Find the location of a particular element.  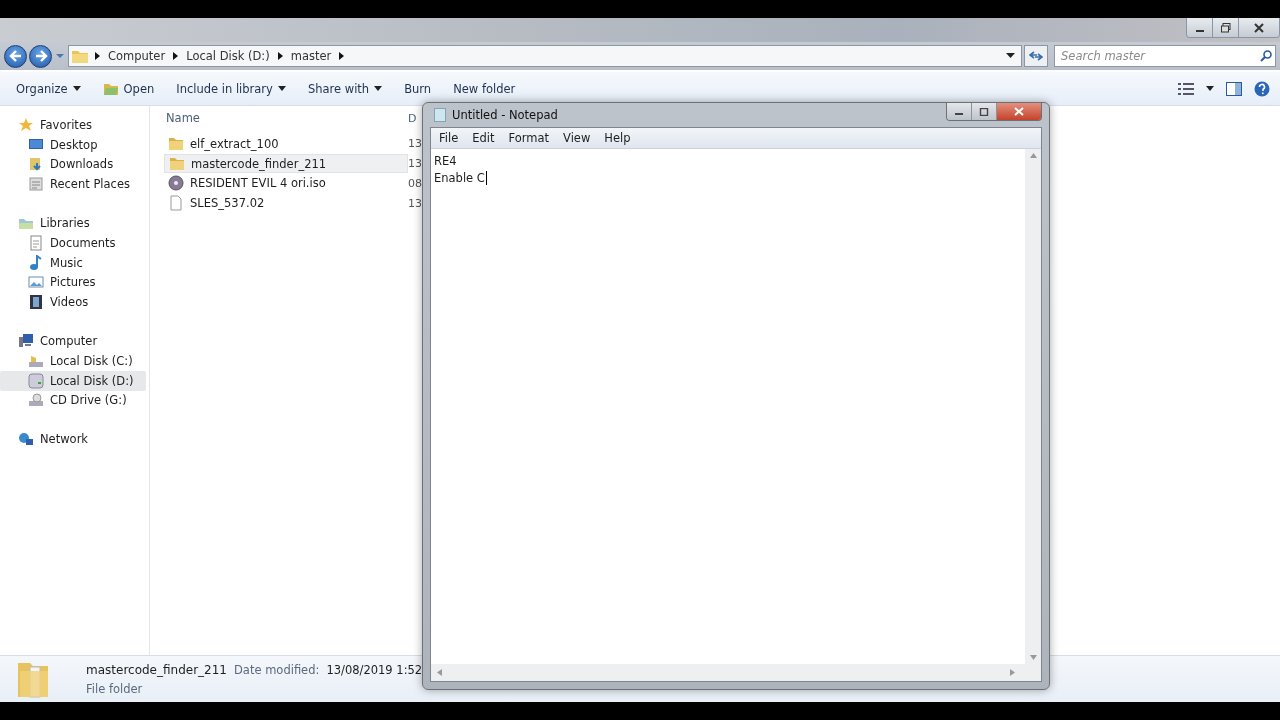

address-bar: Computer Local Disk (D:) master is located at coordinates (545, 56).